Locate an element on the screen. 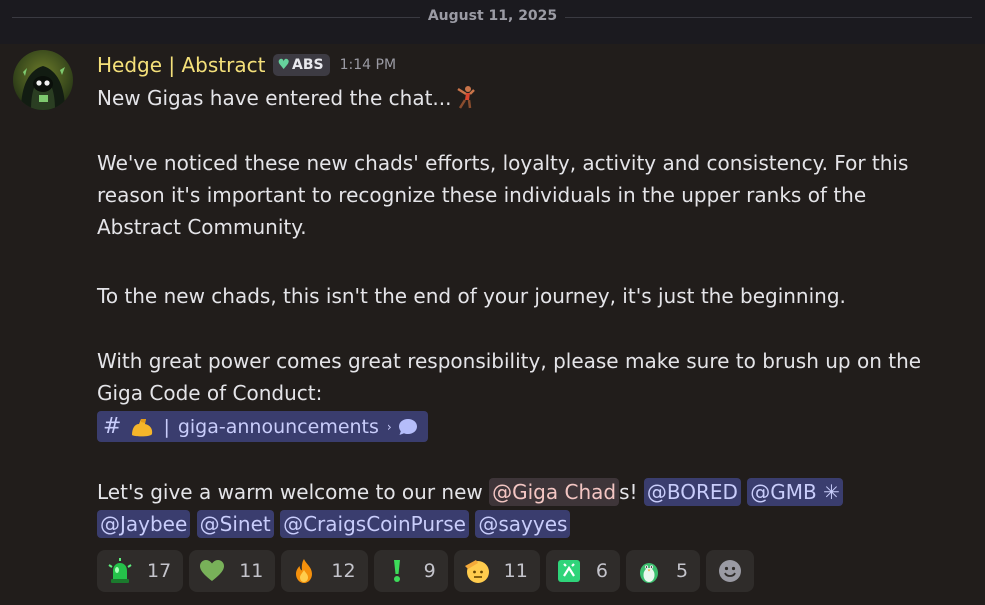 The width and height of the screenshot is (985, 605). welcome-text: Let's give a warm welcome to our new is located at coordinates (290, 492).